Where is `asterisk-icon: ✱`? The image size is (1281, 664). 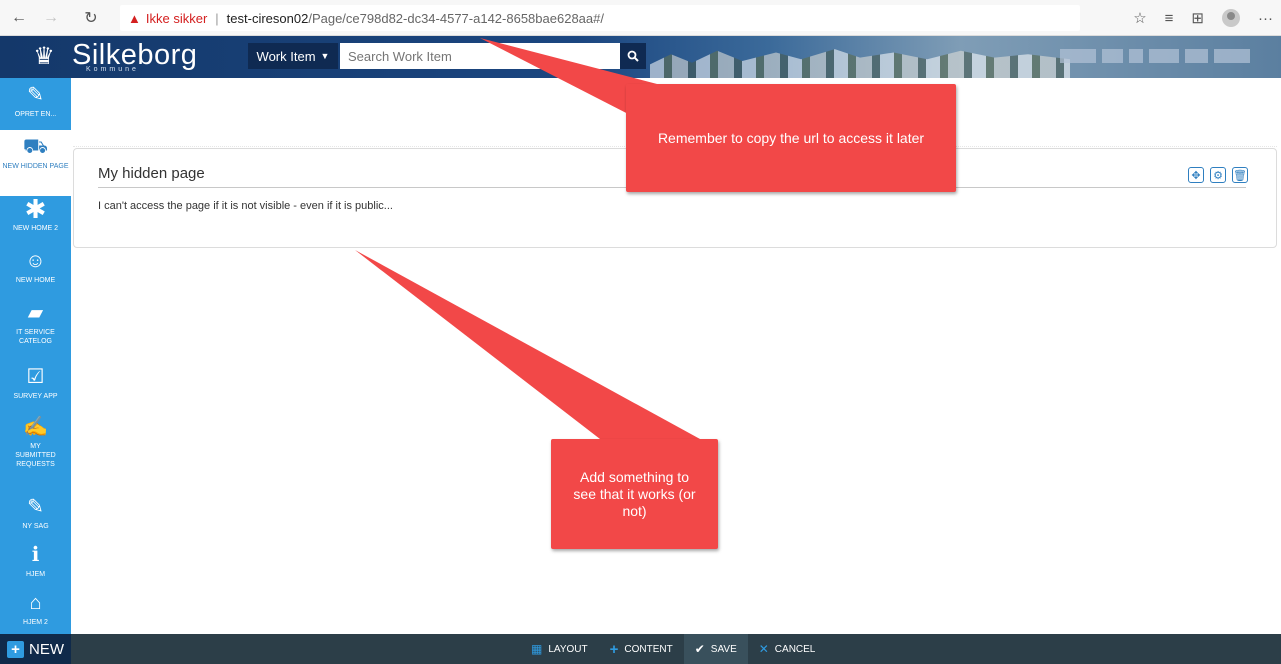 asterisk-icon: ✱ is located at coordinates (35, 209).